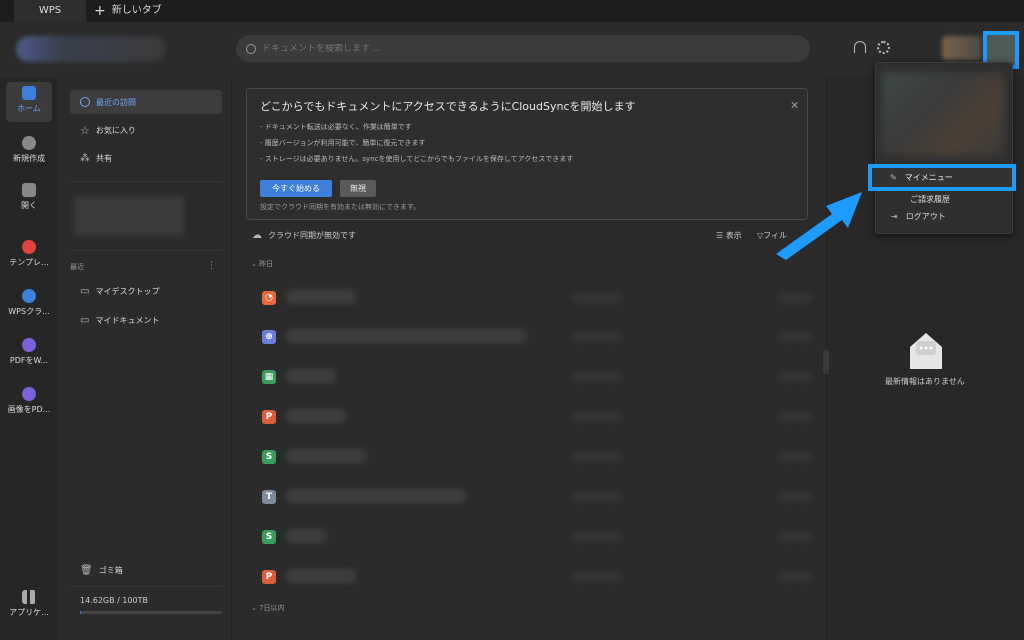 The image size is (1024, 640). What do you see at coordinates (85, 291) in the screenshot?
I see `desktop-icon: ▭` at bounding box center [85, 291].